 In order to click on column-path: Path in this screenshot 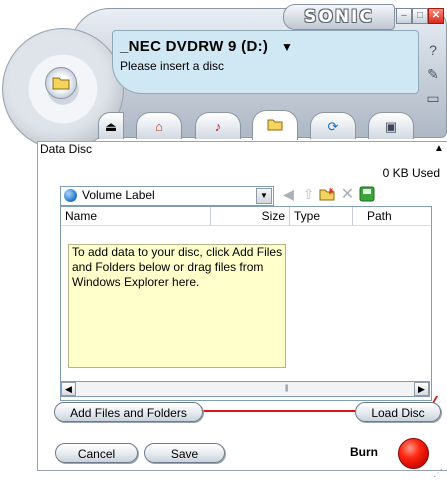, I will do `click(392, 216)`.